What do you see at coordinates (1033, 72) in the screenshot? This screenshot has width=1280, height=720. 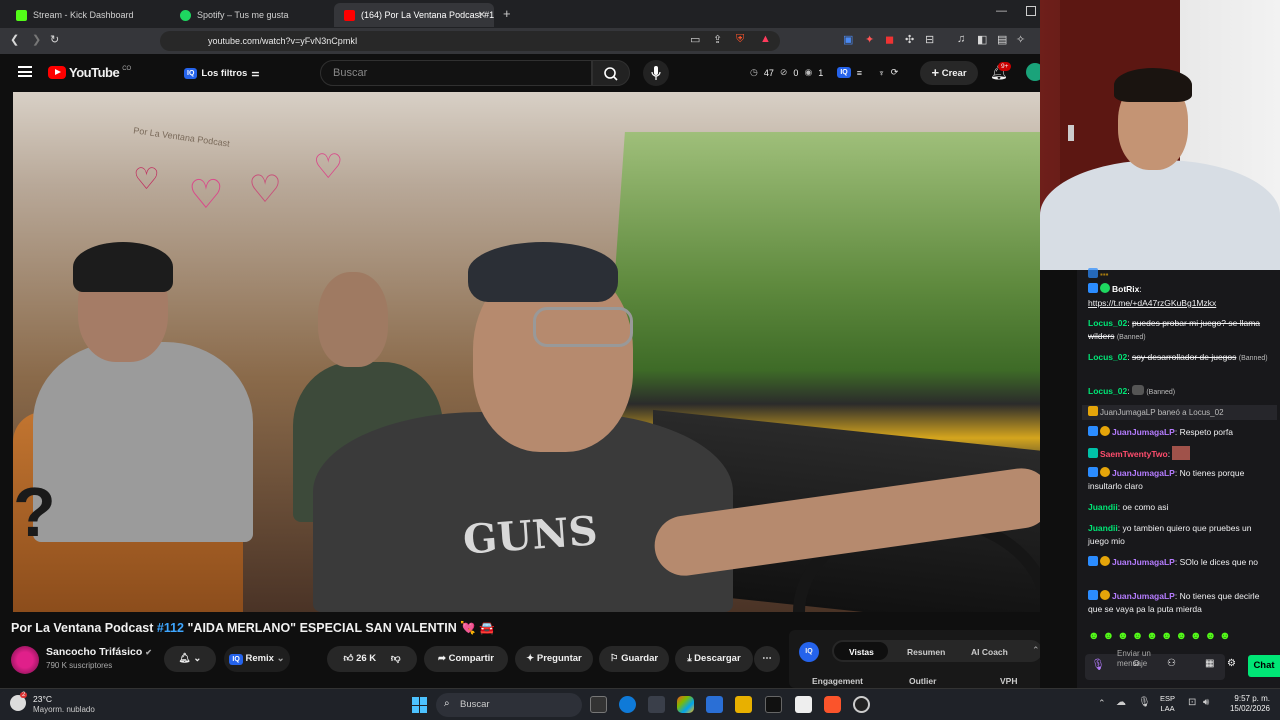 I see `avatar` at bounding box center [1033, 72].